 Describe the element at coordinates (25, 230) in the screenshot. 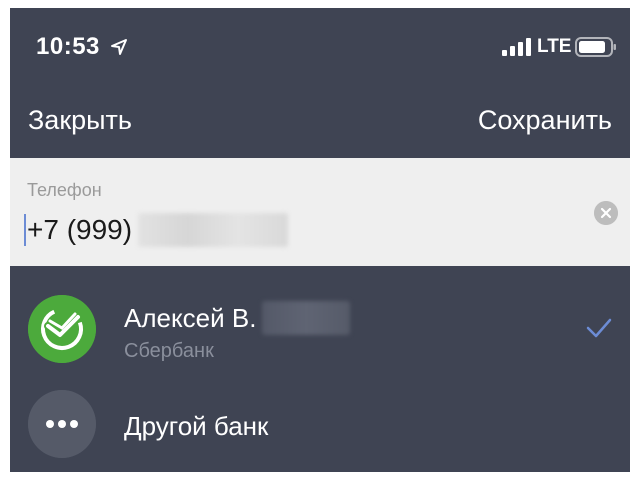

I see `text-caret` at that location.